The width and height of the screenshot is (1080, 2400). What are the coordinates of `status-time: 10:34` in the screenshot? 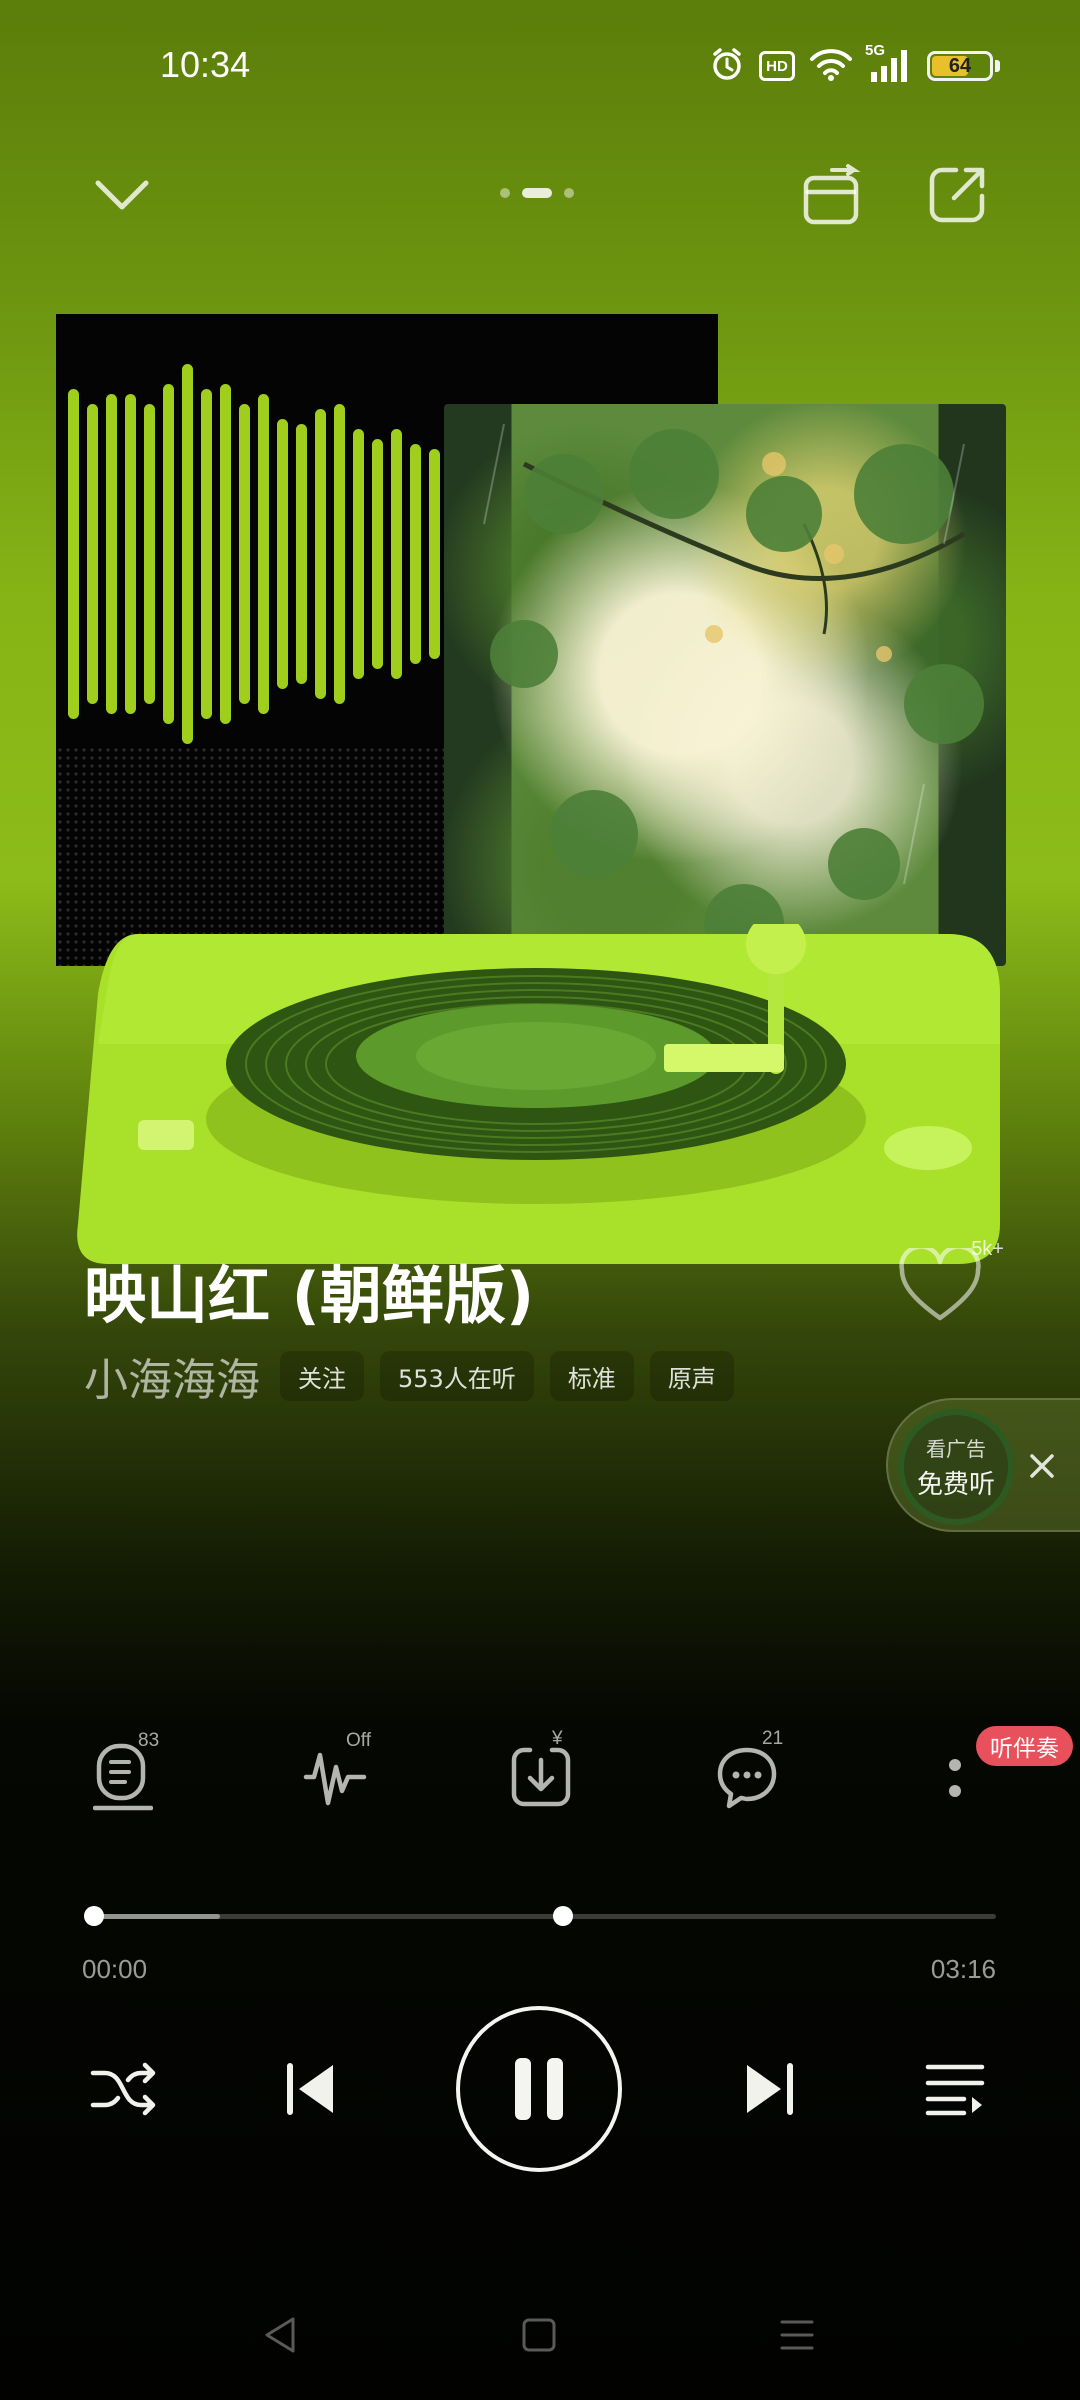 It's located at (205, 64).